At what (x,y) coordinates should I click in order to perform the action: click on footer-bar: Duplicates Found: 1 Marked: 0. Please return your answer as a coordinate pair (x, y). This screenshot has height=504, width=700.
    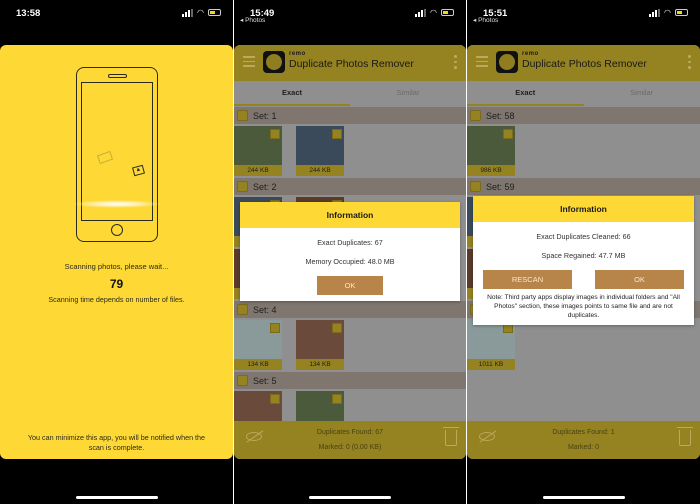
    Looking at the image, I should click on (583, 440).